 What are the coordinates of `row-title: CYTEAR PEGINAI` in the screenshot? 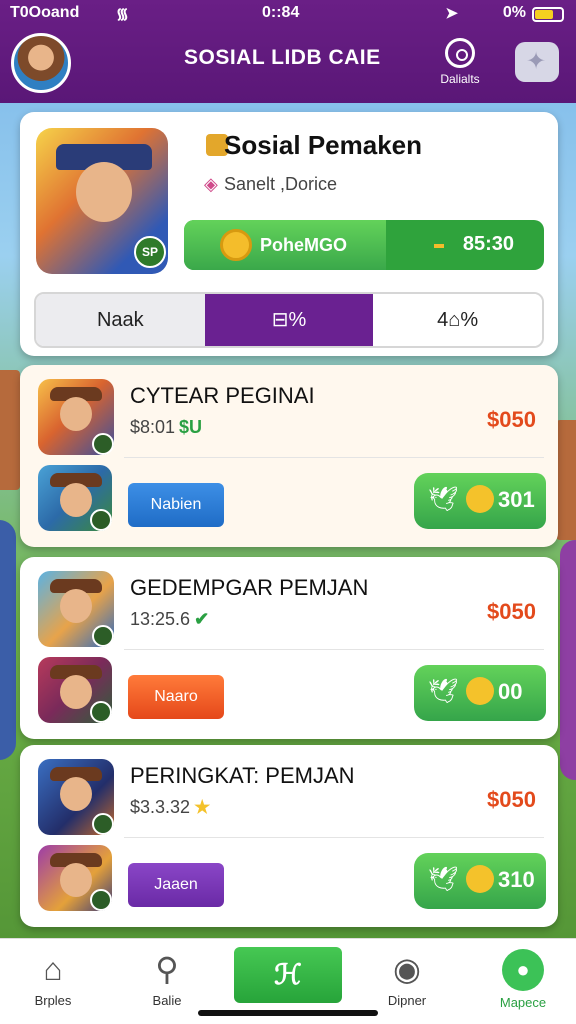 It's located at (222, 395).